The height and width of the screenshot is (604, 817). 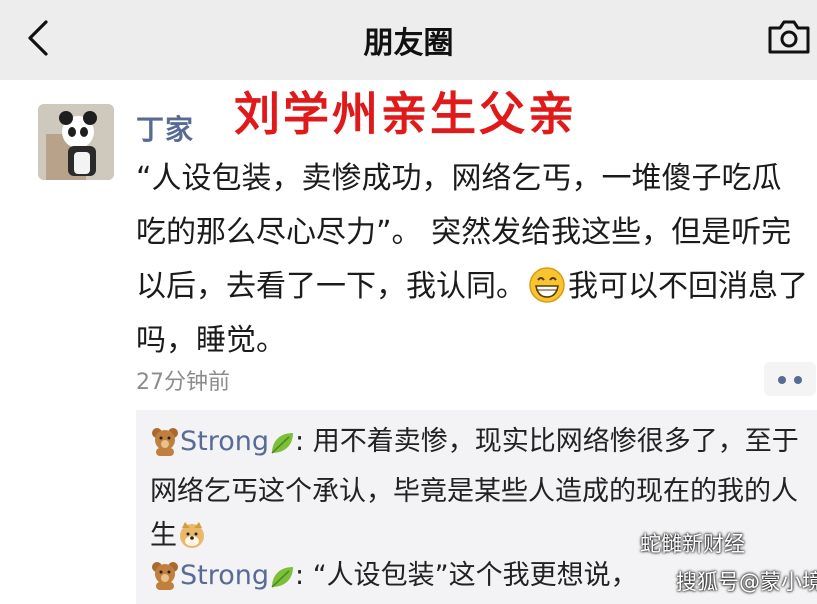 What do you see at coordinates (183, 382) in the screenshot?
I see `post-timestamp: 27分钟前` at bounding box center [183, 382].